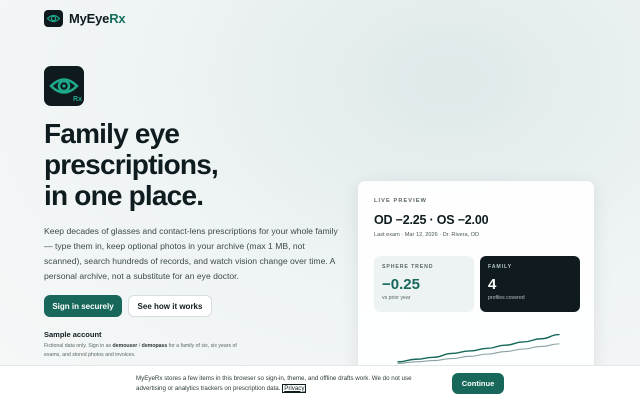 The image size is (640, 400). I want to click on sample-username: demouser, so click(125, 346).